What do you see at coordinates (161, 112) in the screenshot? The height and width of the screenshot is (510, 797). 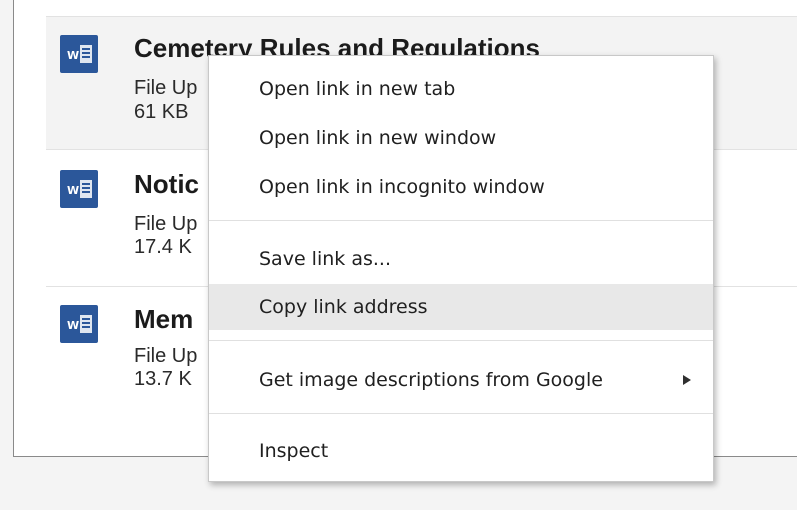 I see `file-size: 61 KB` at bounding box center [161, 112].